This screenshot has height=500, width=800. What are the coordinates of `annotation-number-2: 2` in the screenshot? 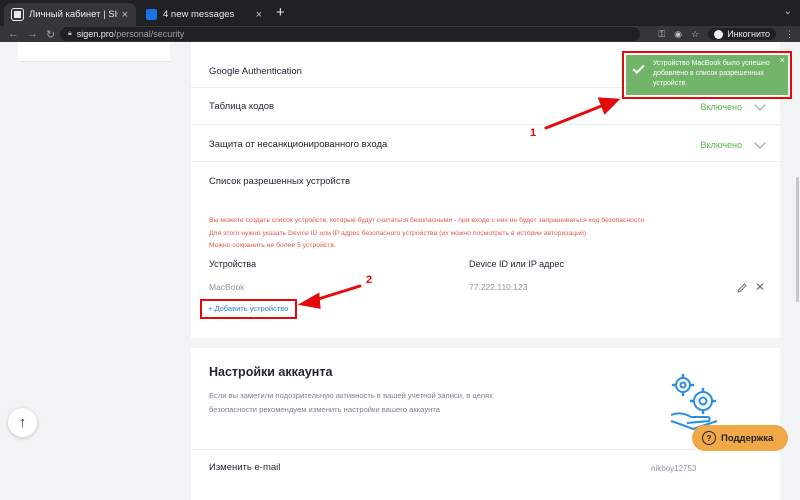 It's located at (369, 280).